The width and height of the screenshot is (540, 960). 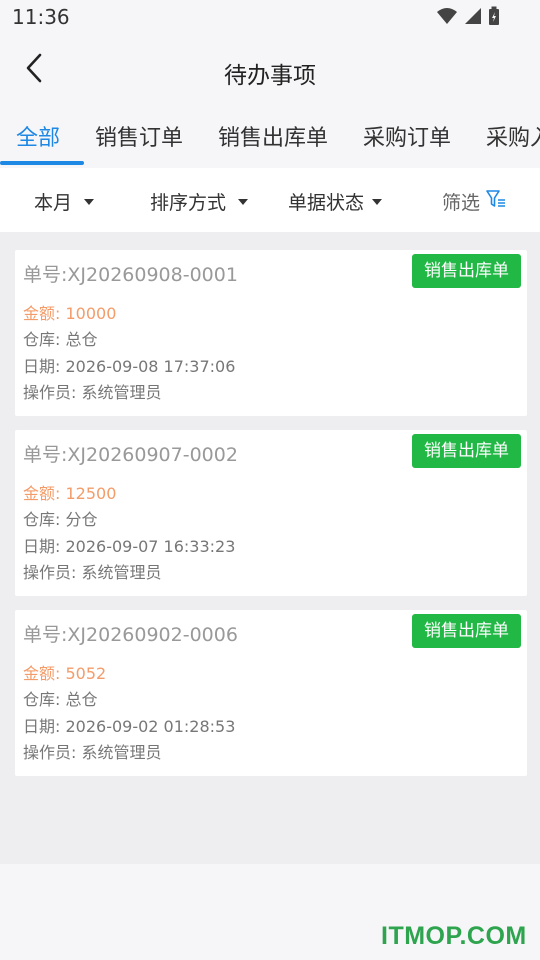 What do you see at coordinates (130, 635) in the screenshot?
I see `order-number: 单号:XJ20260902-0006` at bounding box center [130, 635].